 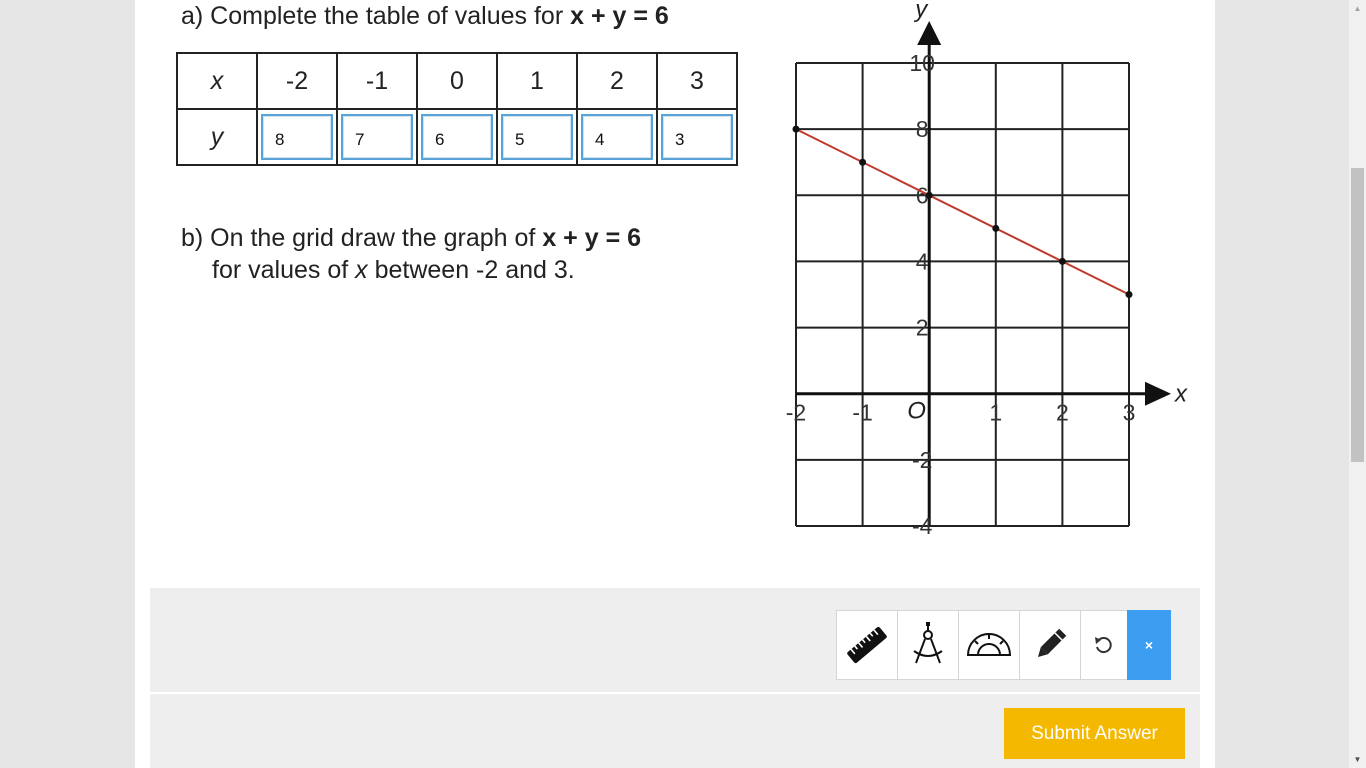 I want to click on question-b-line2-suffix: between -2 and 3., so click(x=471, y=270).